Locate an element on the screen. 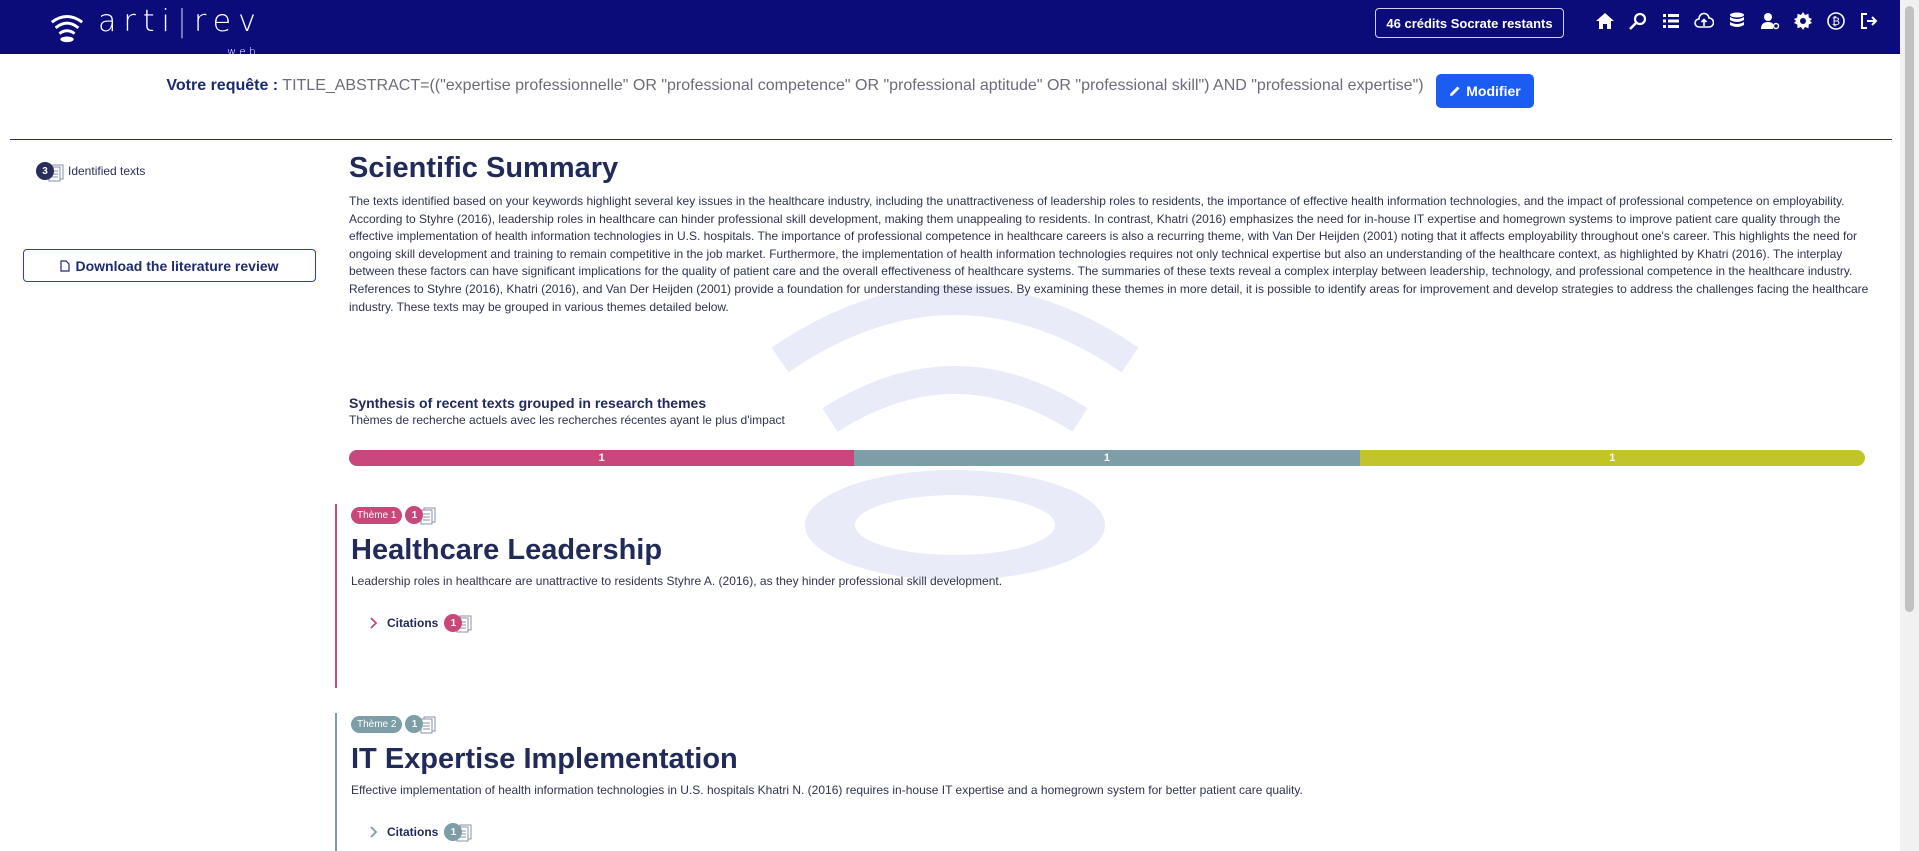 The width and height of the screenshot is (1919, 851). divider is located at coordinates (951, 139).